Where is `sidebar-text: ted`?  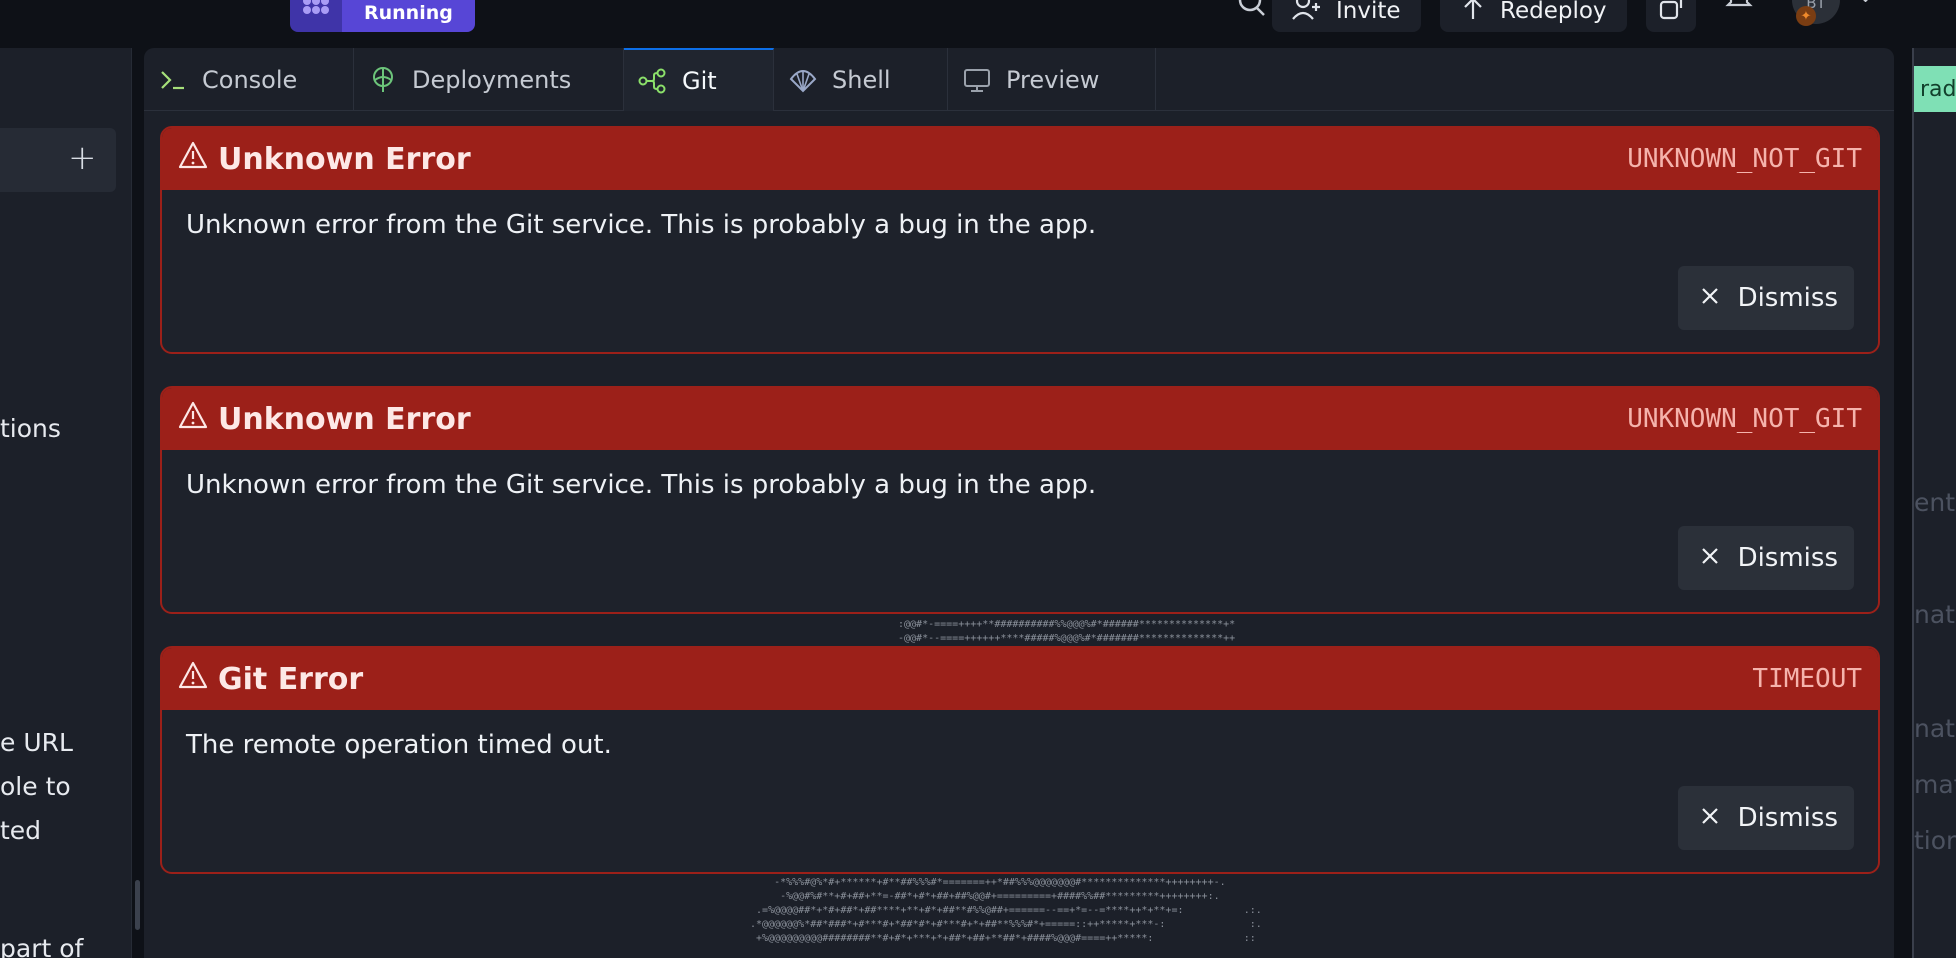 sidebar-text: ted is located at coordinates (21, 830).